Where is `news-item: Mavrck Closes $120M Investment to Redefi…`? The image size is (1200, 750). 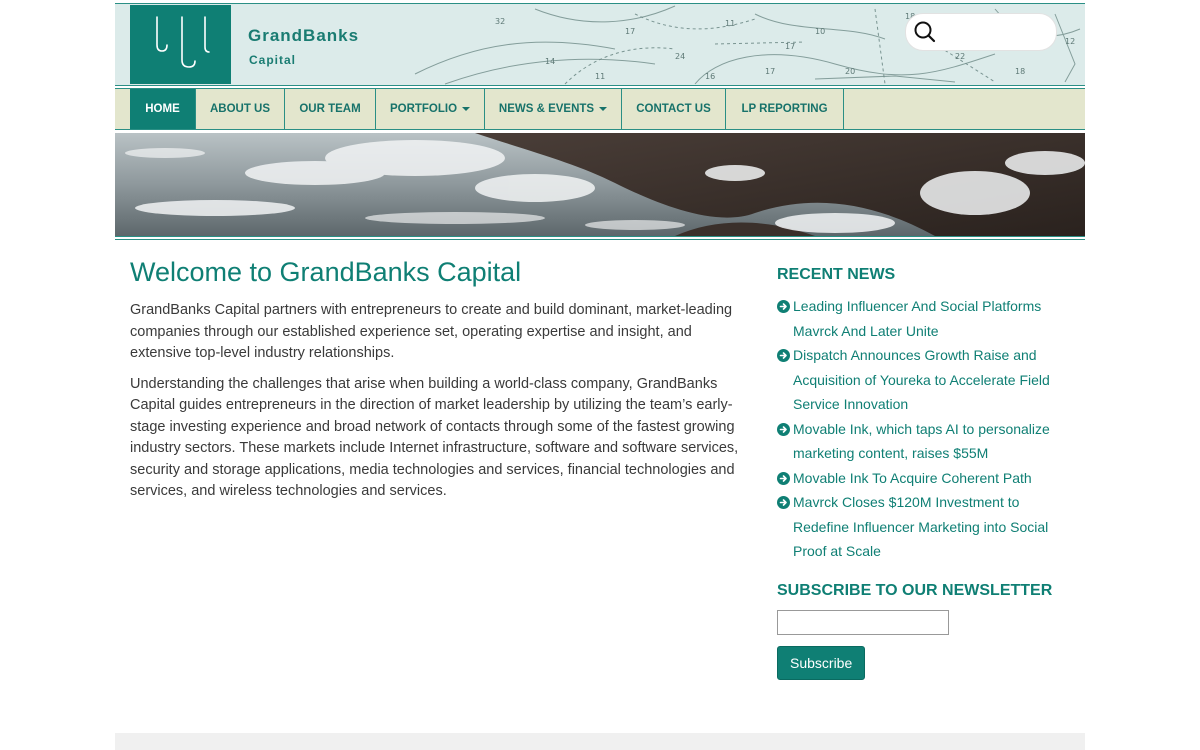
news-item: Mavrck Closes $120M Investment to Redefi… is located at coordinates (920, 527).